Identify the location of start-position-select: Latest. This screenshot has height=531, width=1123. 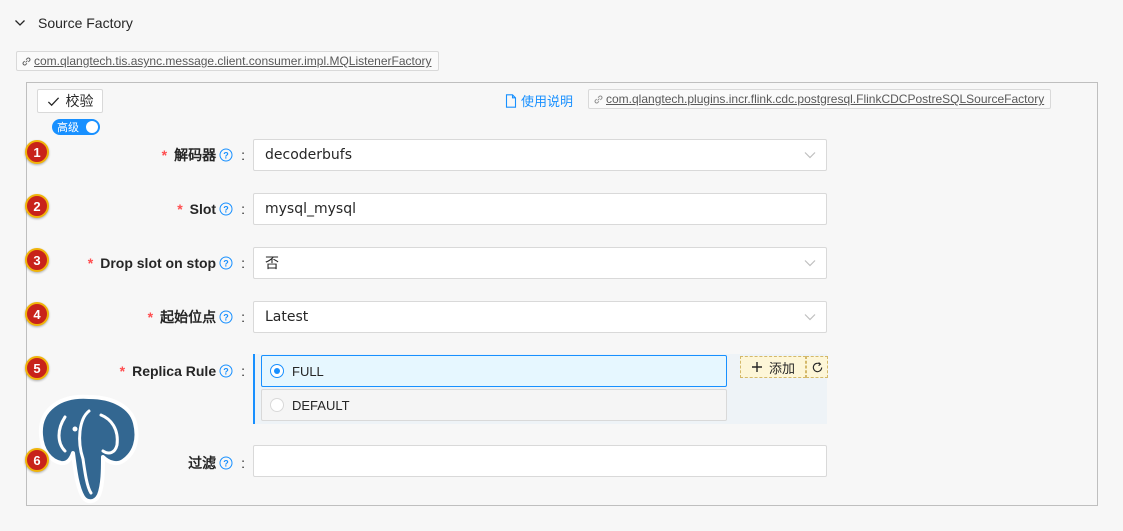
(540, 317).